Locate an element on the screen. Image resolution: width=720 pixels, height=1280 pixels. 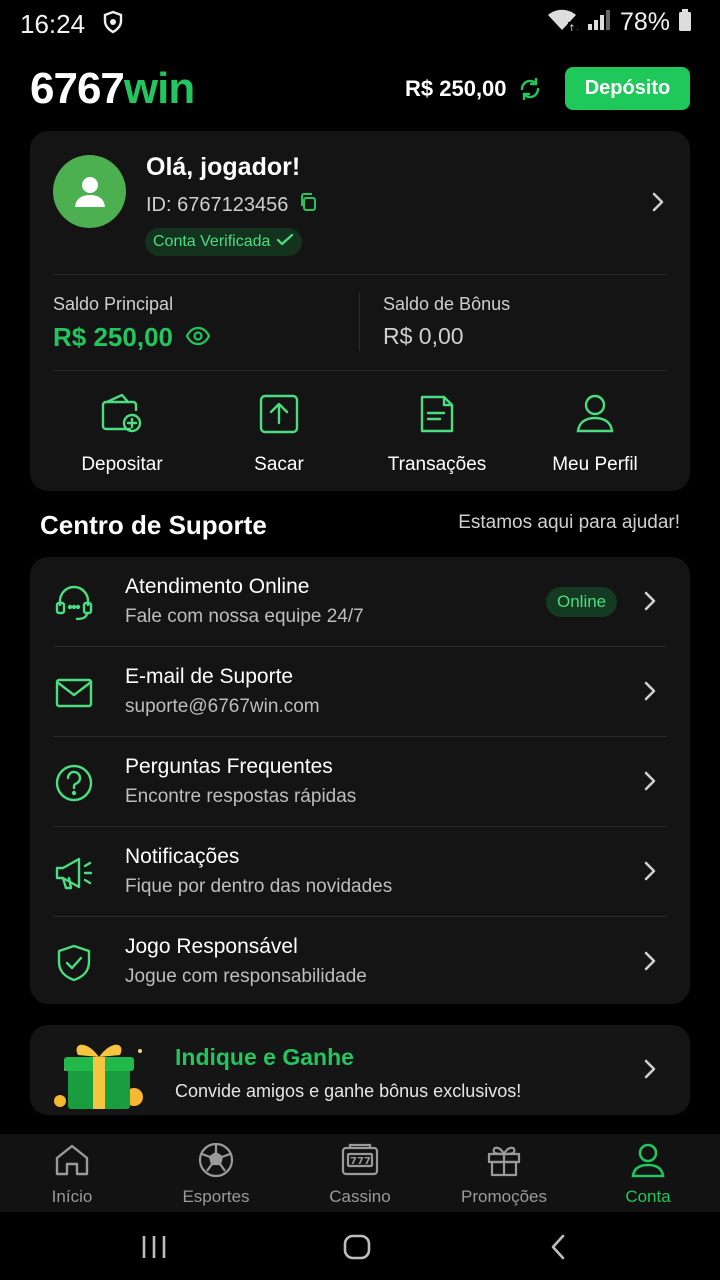
soccer-ball-icon is located at coordinates (216, 1162).